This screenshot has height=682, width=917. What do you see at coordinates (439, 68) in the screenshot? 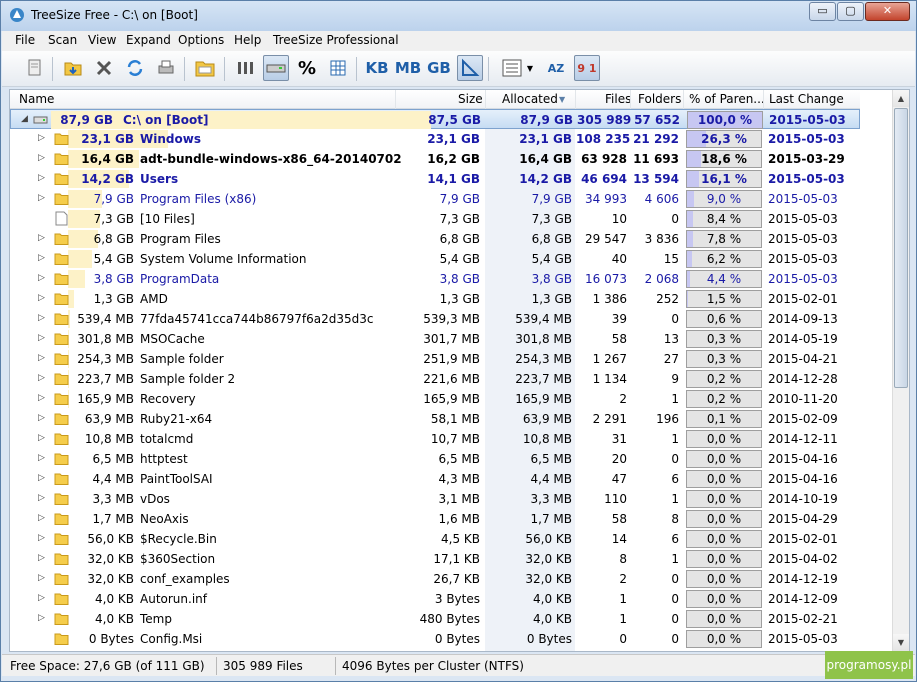
I see `unit-gb-button: GB` at bounding box center [439, 68].